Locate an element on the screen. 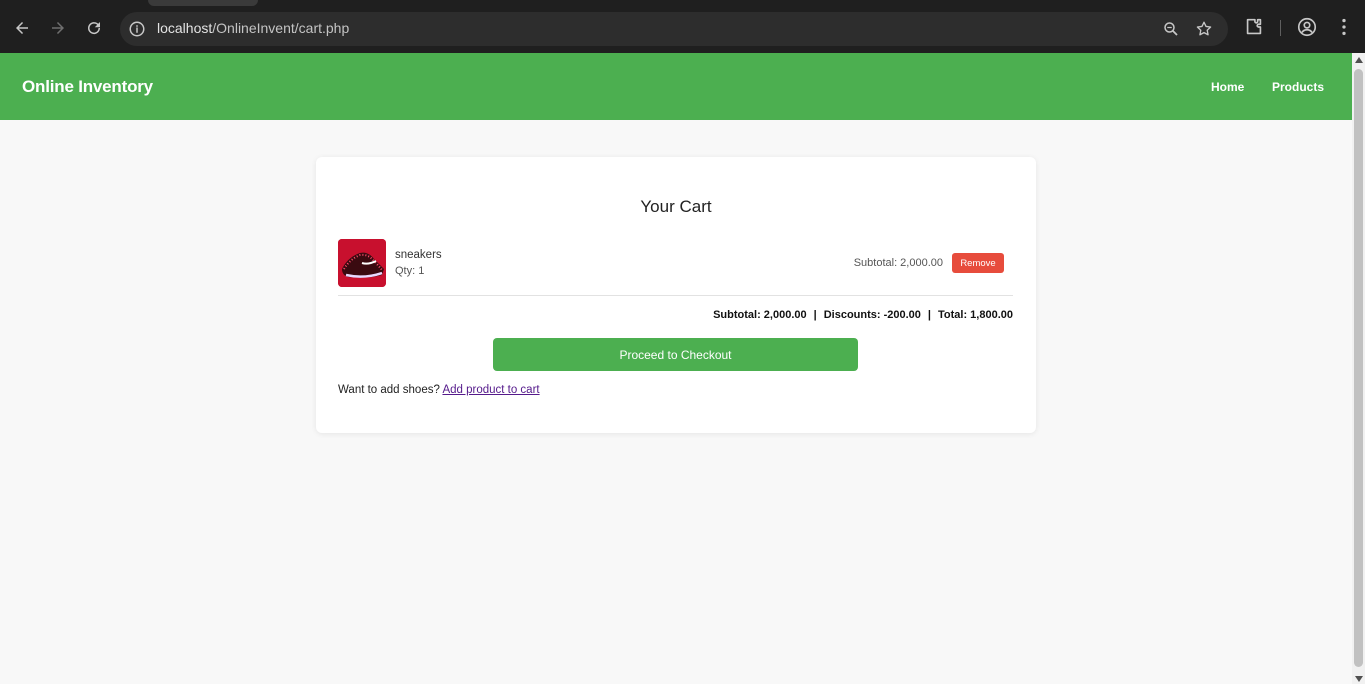 The width and height of the screenshot is (1365, 684). url-host: localhost is located at coordinates (185, 28).